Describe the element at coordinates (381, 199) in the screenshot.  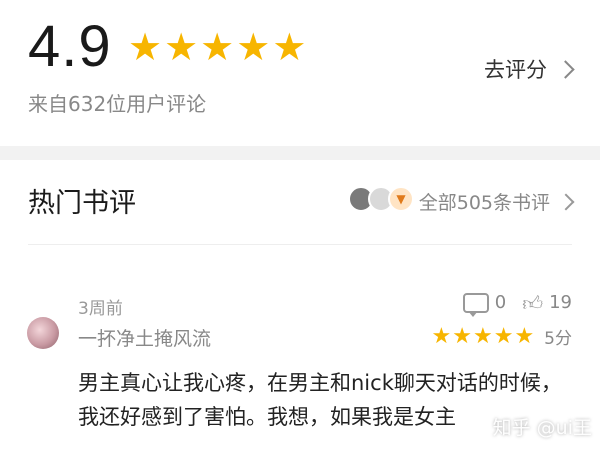
I see `reviewer-avatars: ▼` at that location.